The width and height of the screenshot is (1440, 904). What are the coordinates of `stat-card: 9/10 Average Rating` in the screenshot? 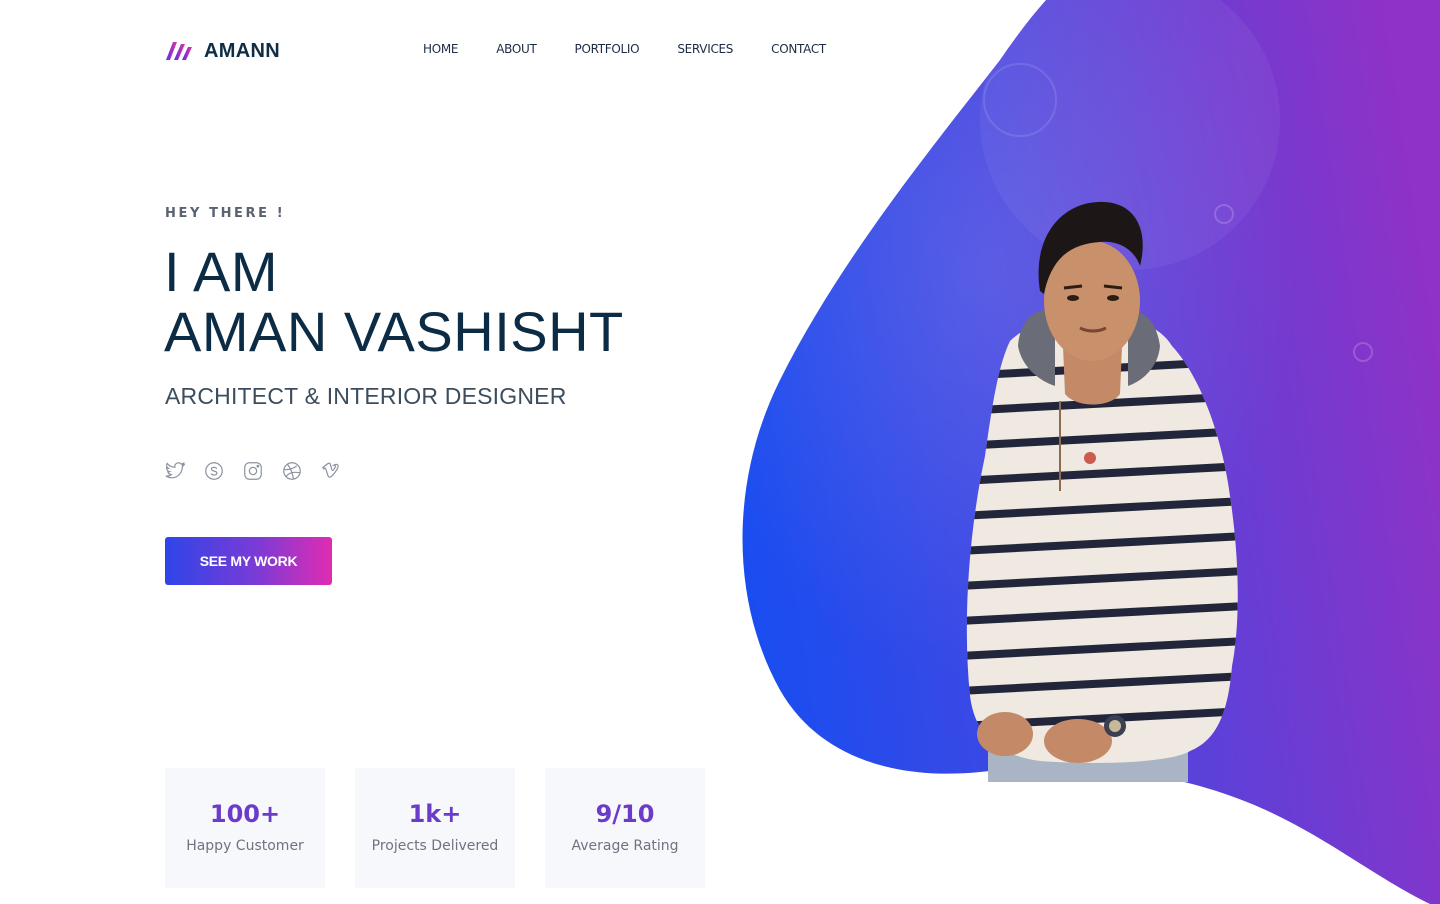 It's located at (625, 828).